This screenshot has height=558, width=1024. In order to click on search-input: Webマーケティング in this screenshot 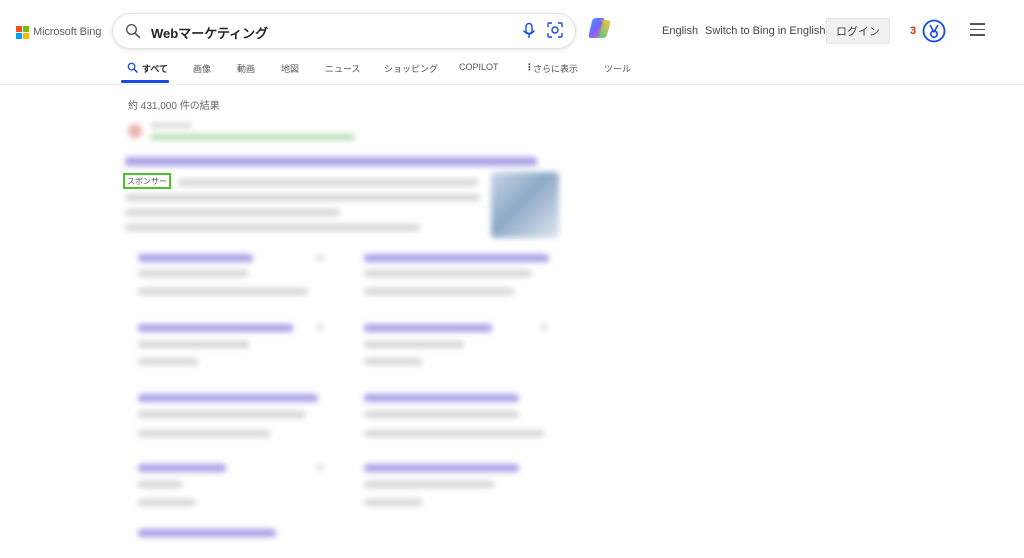, I will do `click(209, 32)`.